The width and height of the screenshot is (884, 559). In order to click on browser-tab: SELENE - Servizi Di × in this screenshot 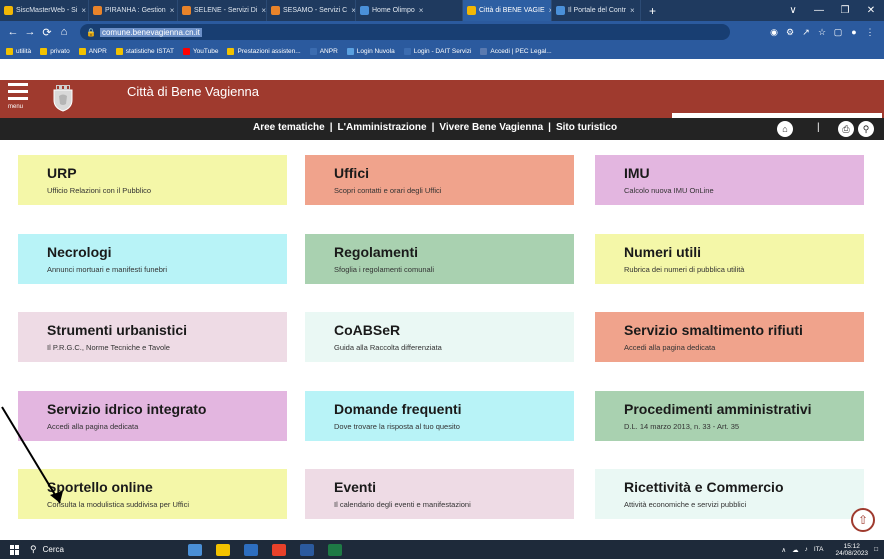, I will do `click(222, 10)`.